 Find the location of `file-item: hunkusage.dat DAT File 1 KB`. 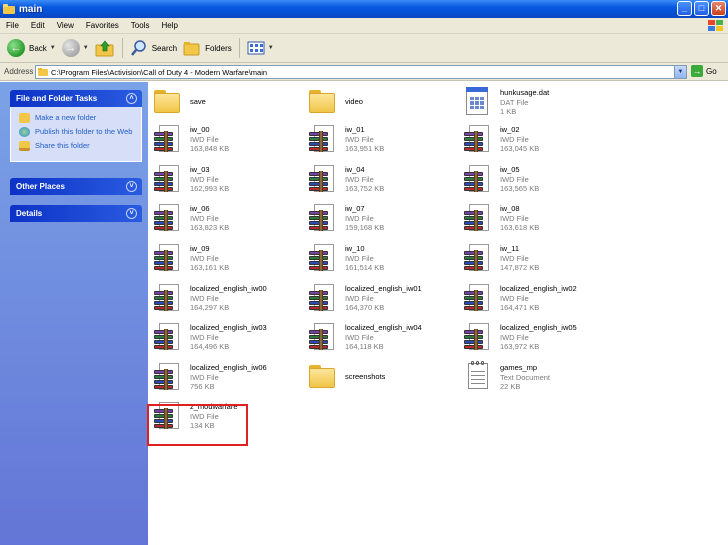

file-item: hunkusage.dat DAT File 1 KB is located at coordinates (537, 104).